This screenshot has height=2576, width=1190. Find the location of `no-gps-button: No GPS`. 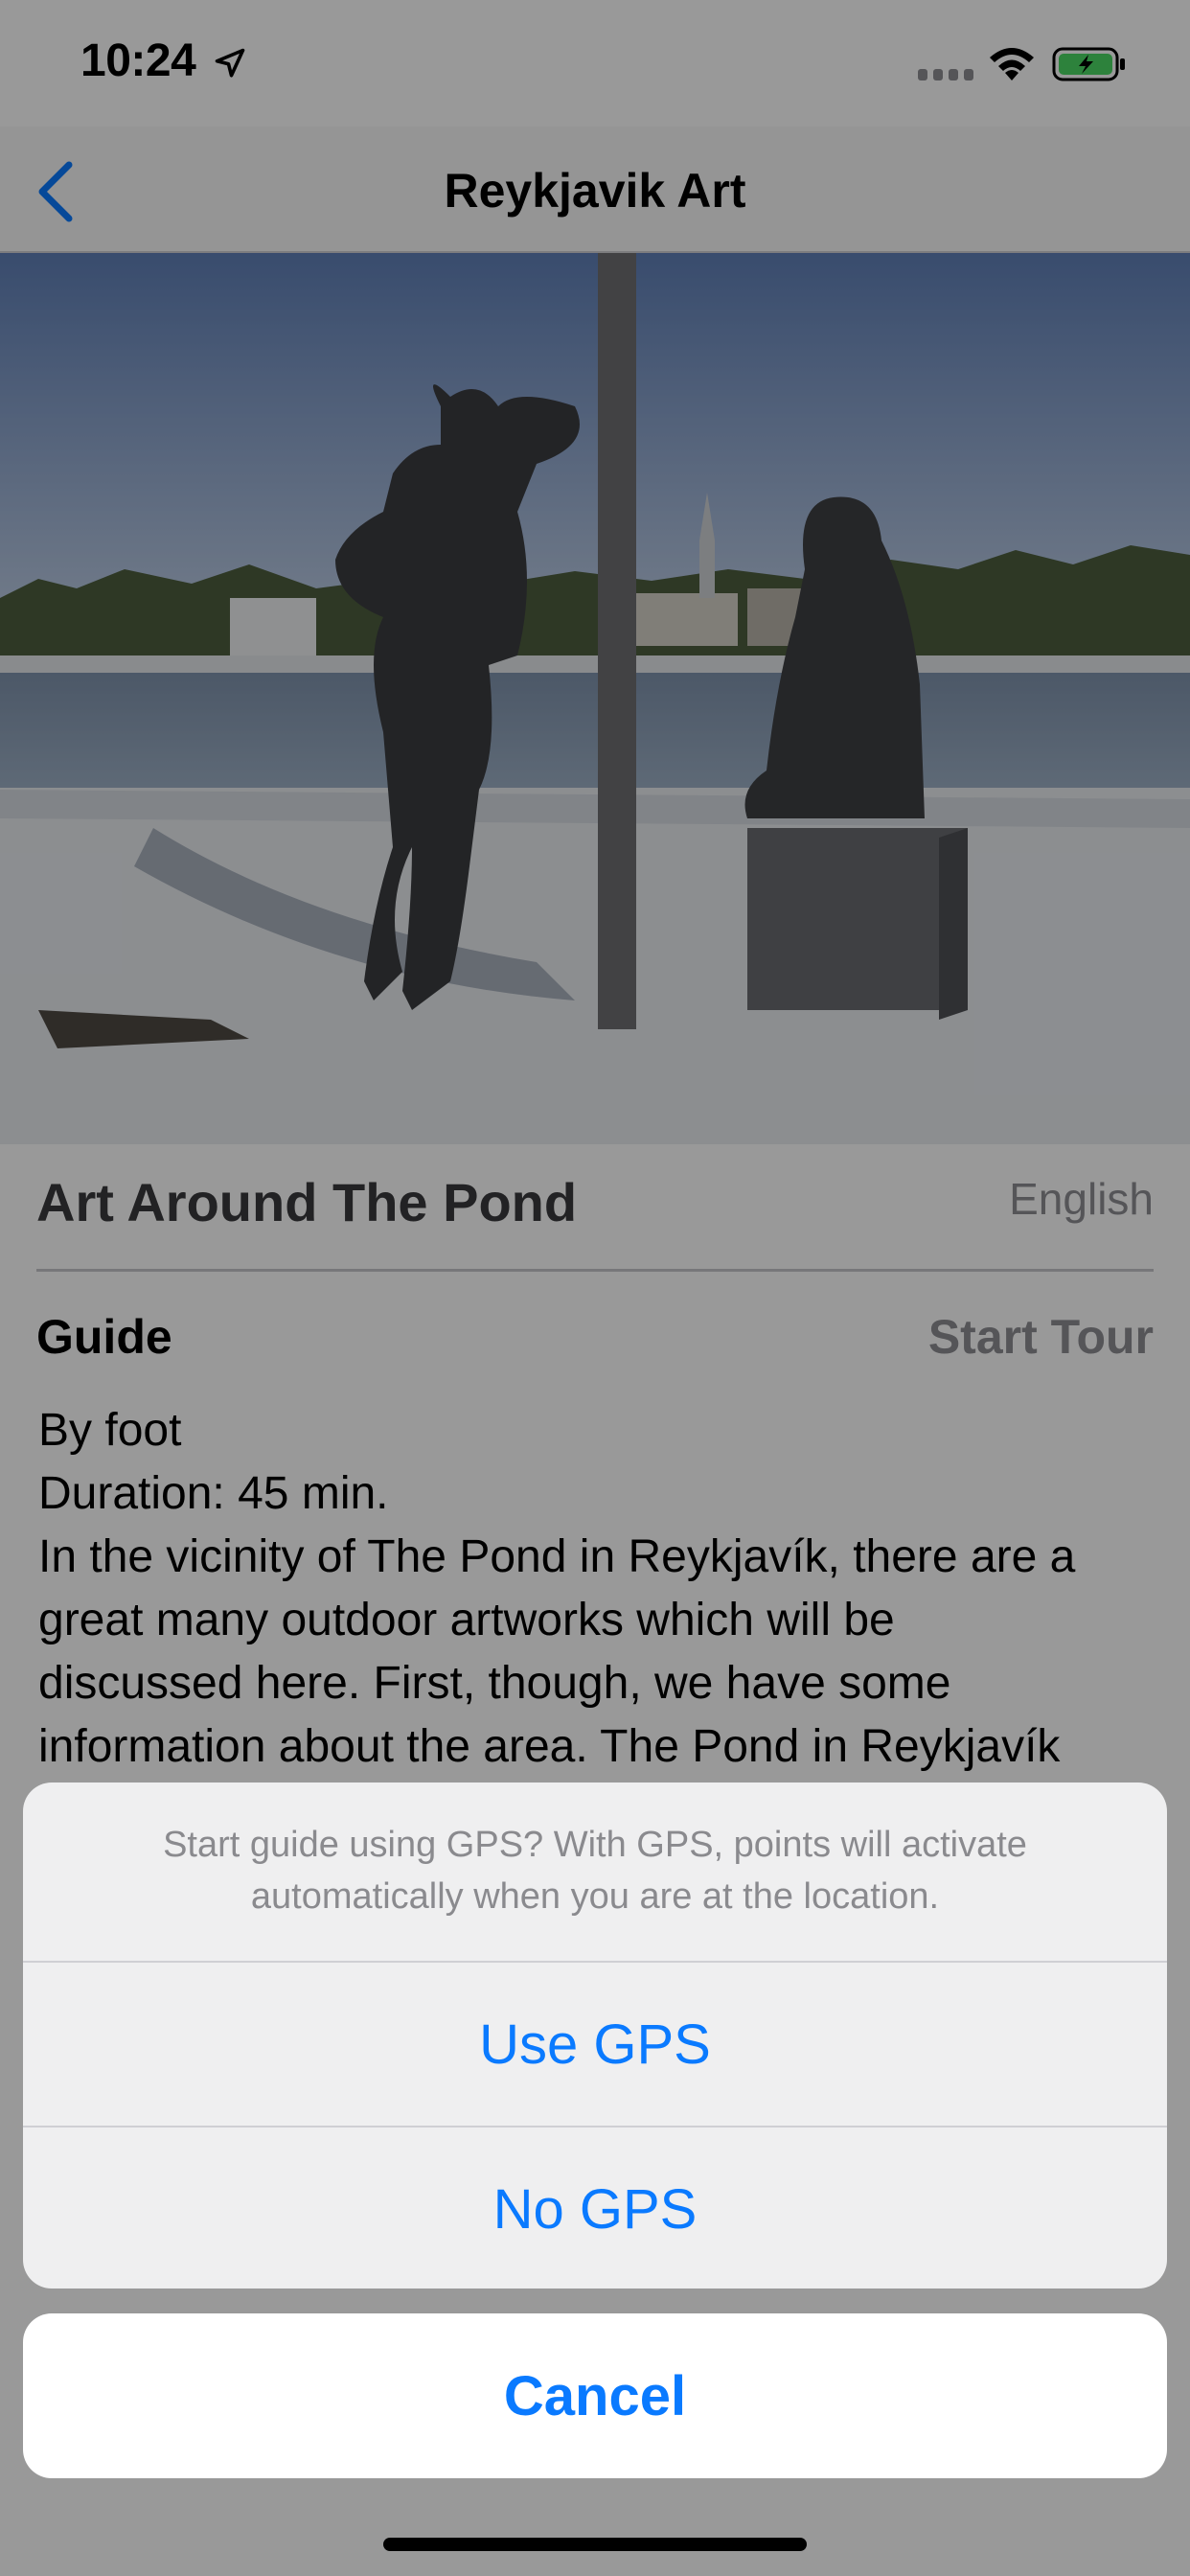

no-gps-button: No GPS is located at coordinates (595, 2208).